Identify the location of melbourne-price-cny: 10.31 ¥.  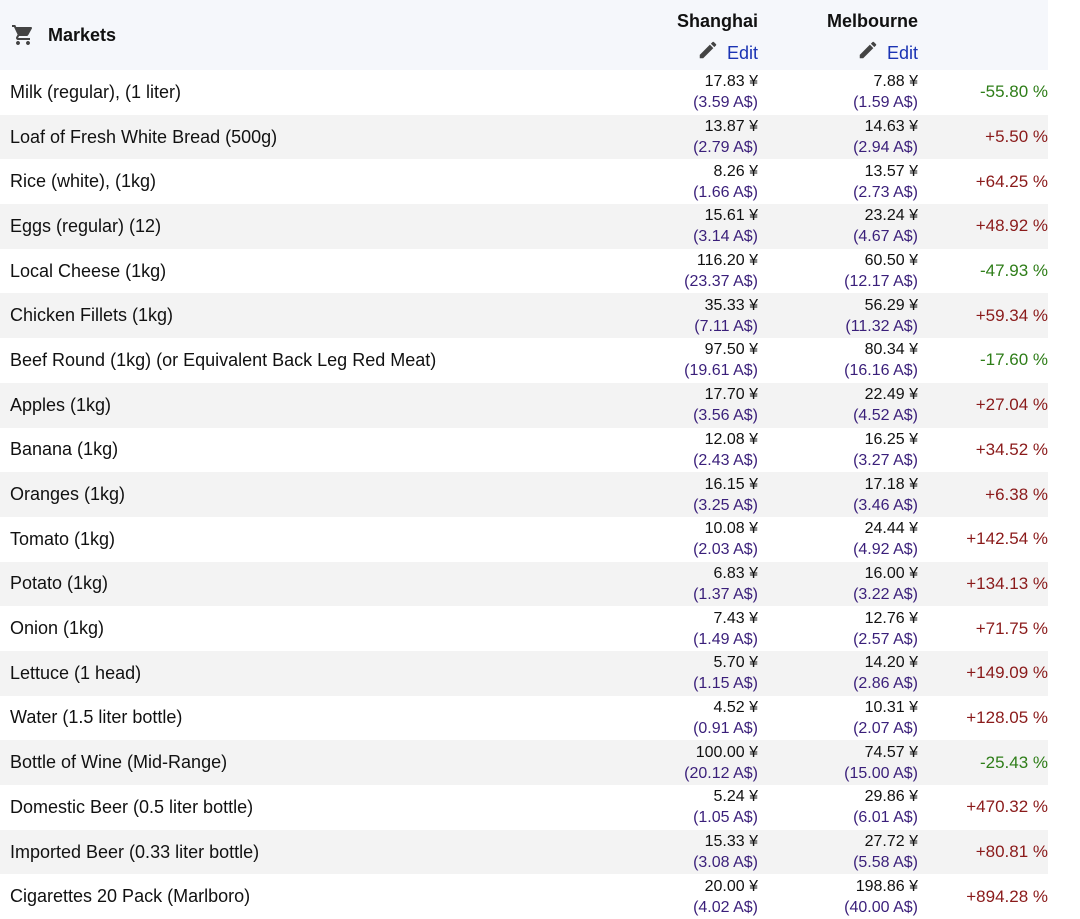
(891, 707).